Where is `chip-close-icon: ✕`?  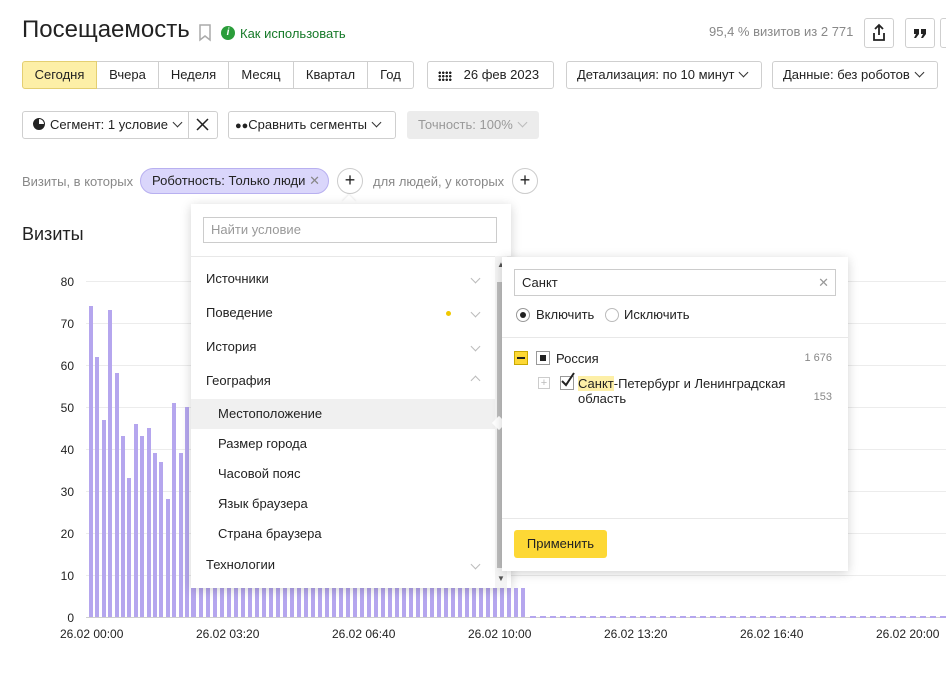 chip-close-icon: ✕ is located at coordinates (314, 181).